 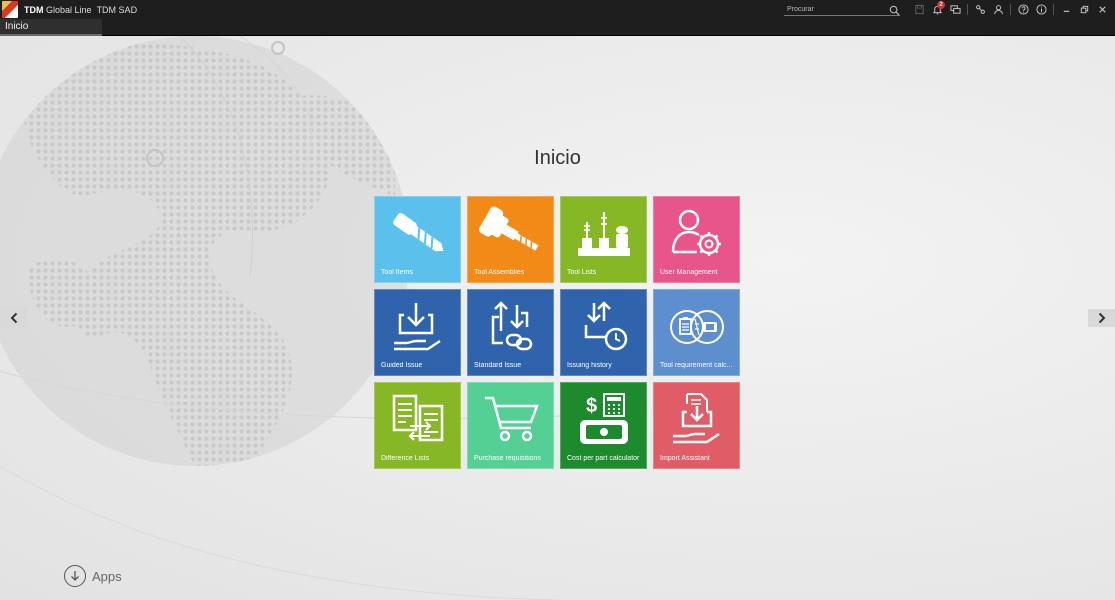 I want to click on user-gear-icon, so click(x=696, y=232).